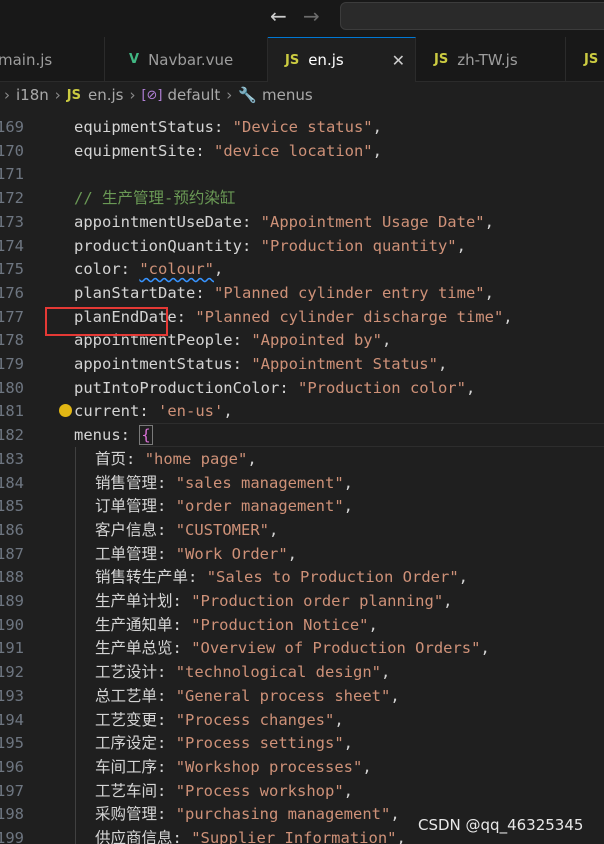  I want to click on code-line: 193 总工艺单: "General process sheet",, so click(302, 696).